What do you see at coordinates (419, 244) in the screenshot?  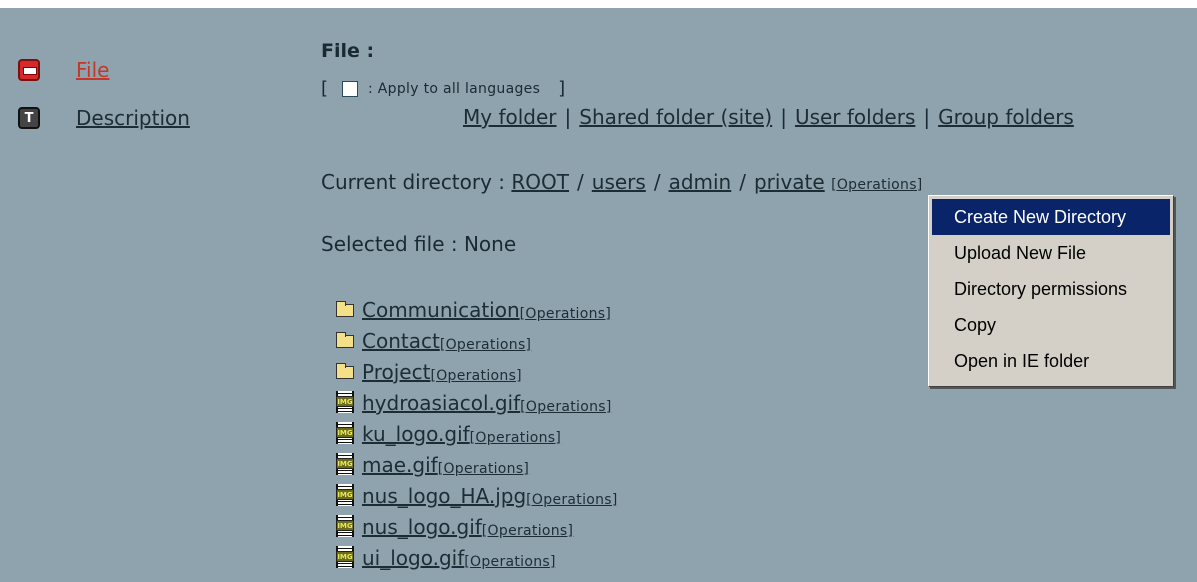 I see `selected-file: Selected file : None` at bounding box center [419, 244].